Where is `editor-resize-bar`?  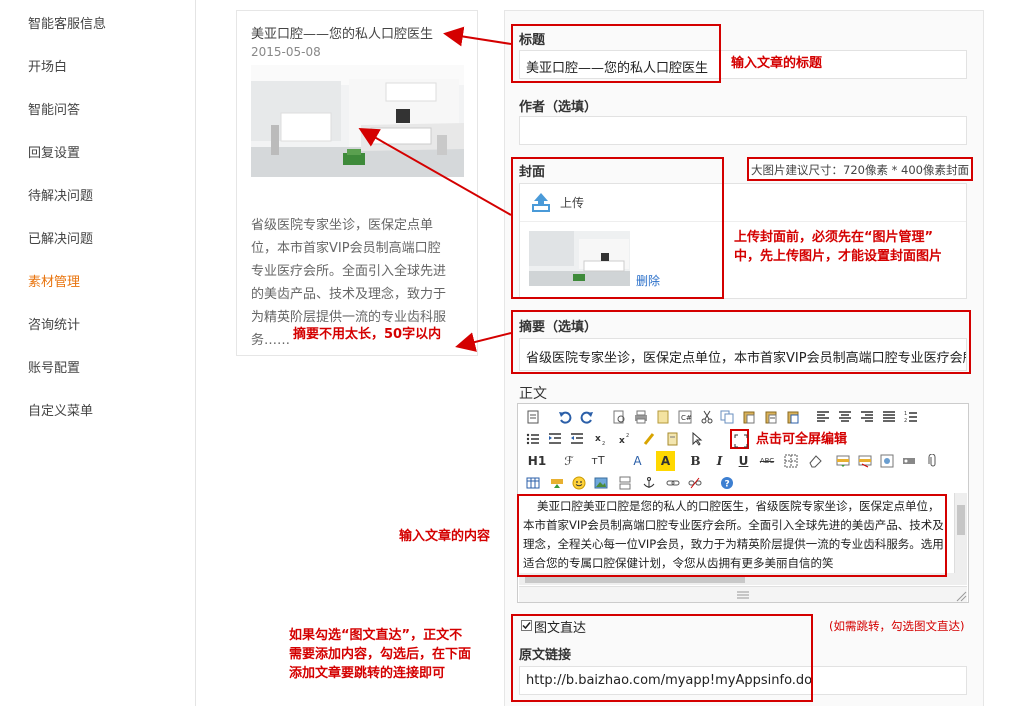 editor-resize-bar is located at coordinates (743, 594).